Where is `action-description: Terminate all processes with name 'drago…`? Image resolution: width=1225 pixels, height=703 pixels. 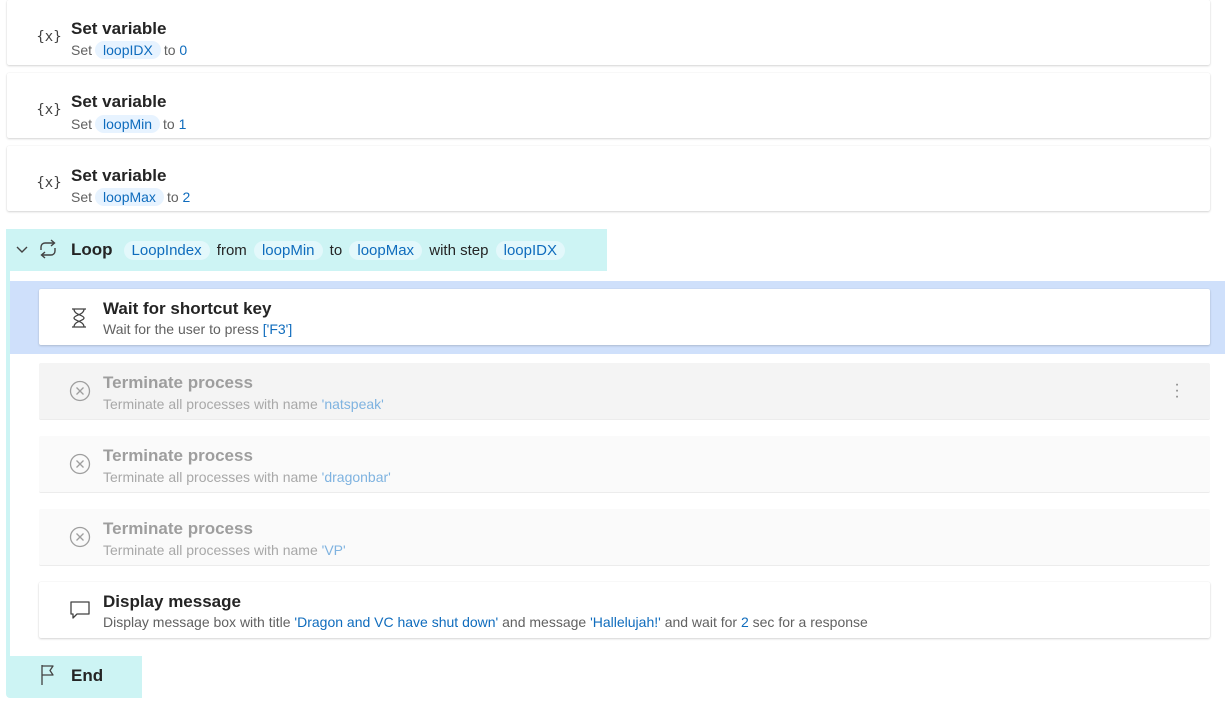 action-description: Terminate all processes with name 'drago… is located at coordinates (247, 477).